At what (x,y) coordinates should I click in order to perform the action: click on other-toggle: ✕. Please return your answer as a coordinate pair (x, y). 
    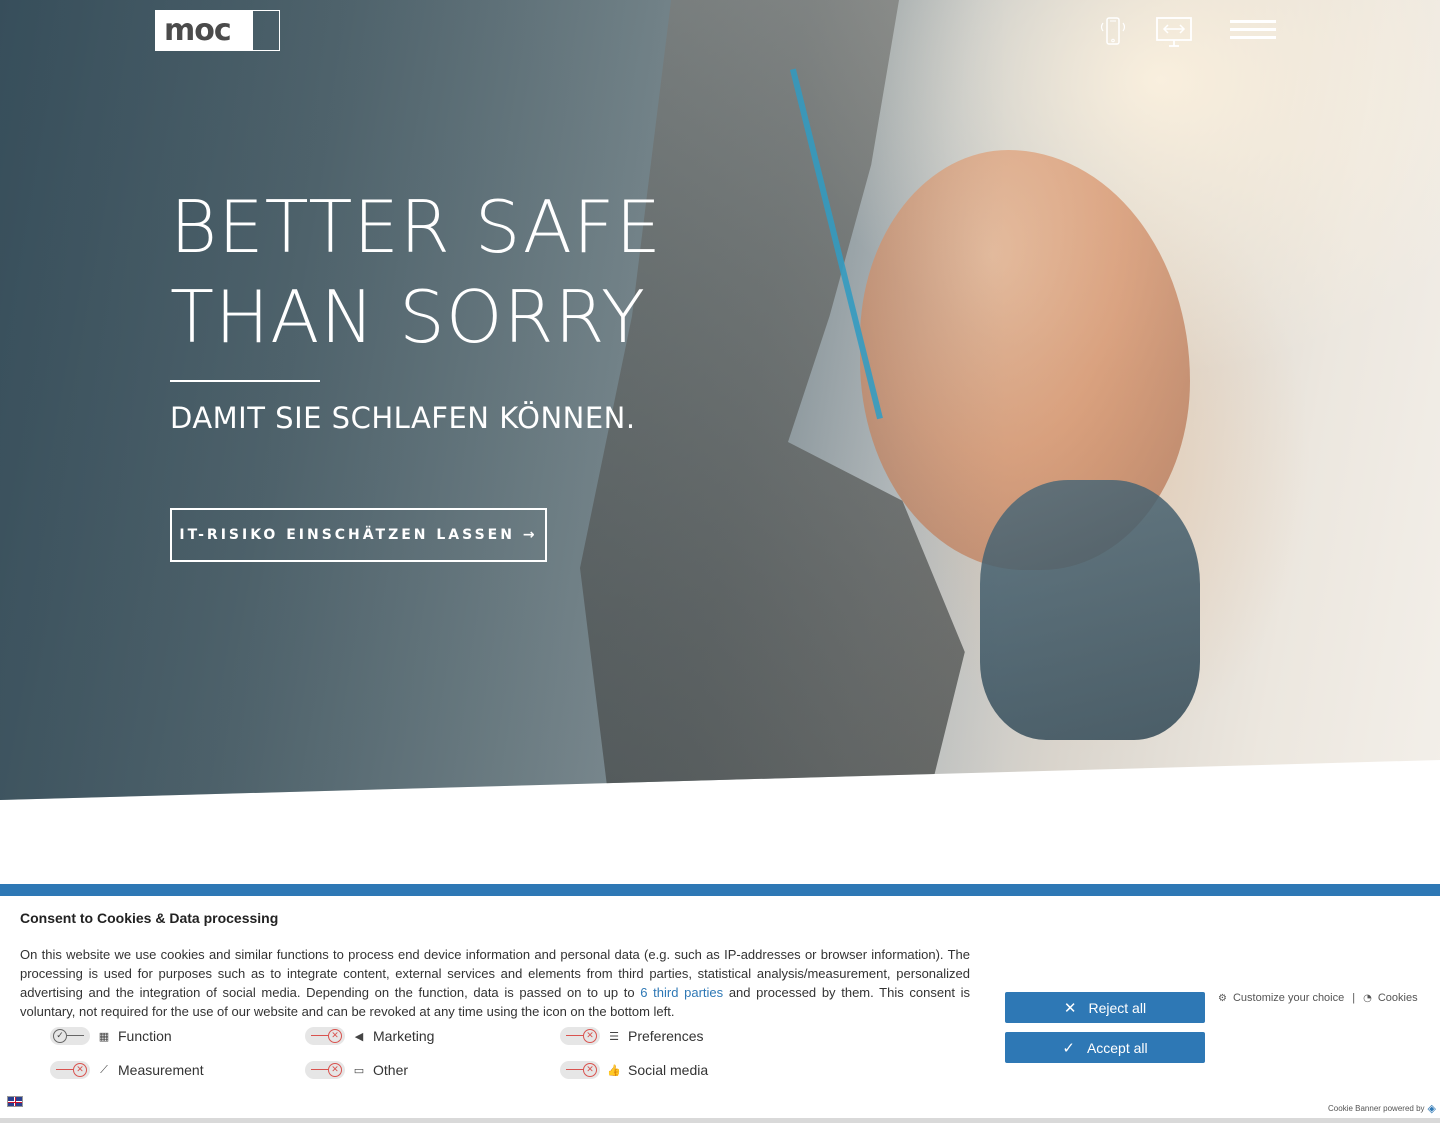
    Looking at the image, I should click on (325, 1070).